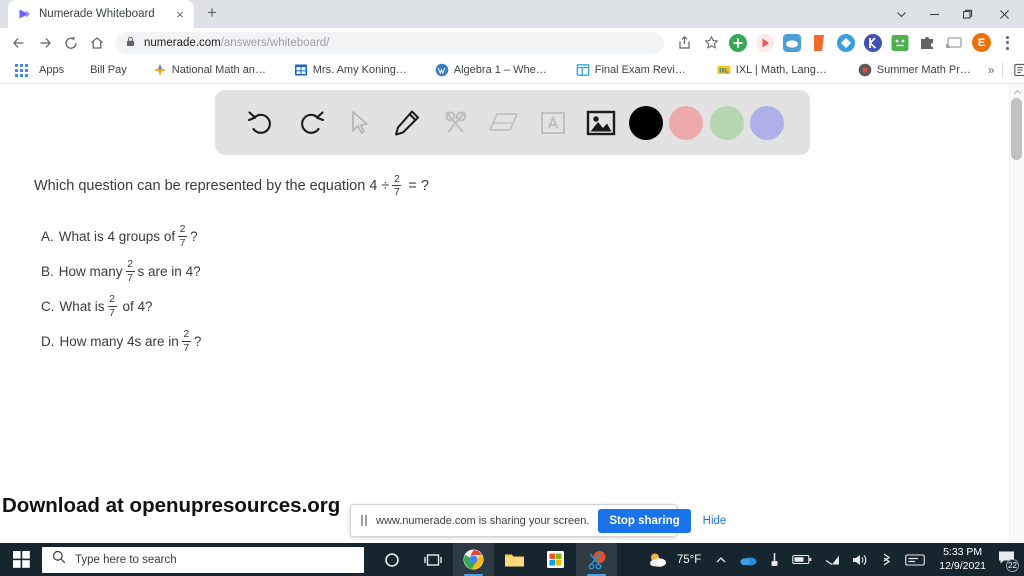 The height and width of the screenshot is (576, 1024). Describe the element at coordinates (967, 14) in the screenshot. I see `maximize-button` at that location.